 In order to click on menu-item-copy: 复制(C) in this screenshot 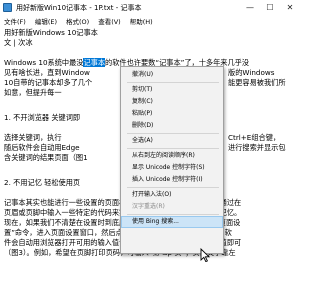, I will do `click(172, 102)`.